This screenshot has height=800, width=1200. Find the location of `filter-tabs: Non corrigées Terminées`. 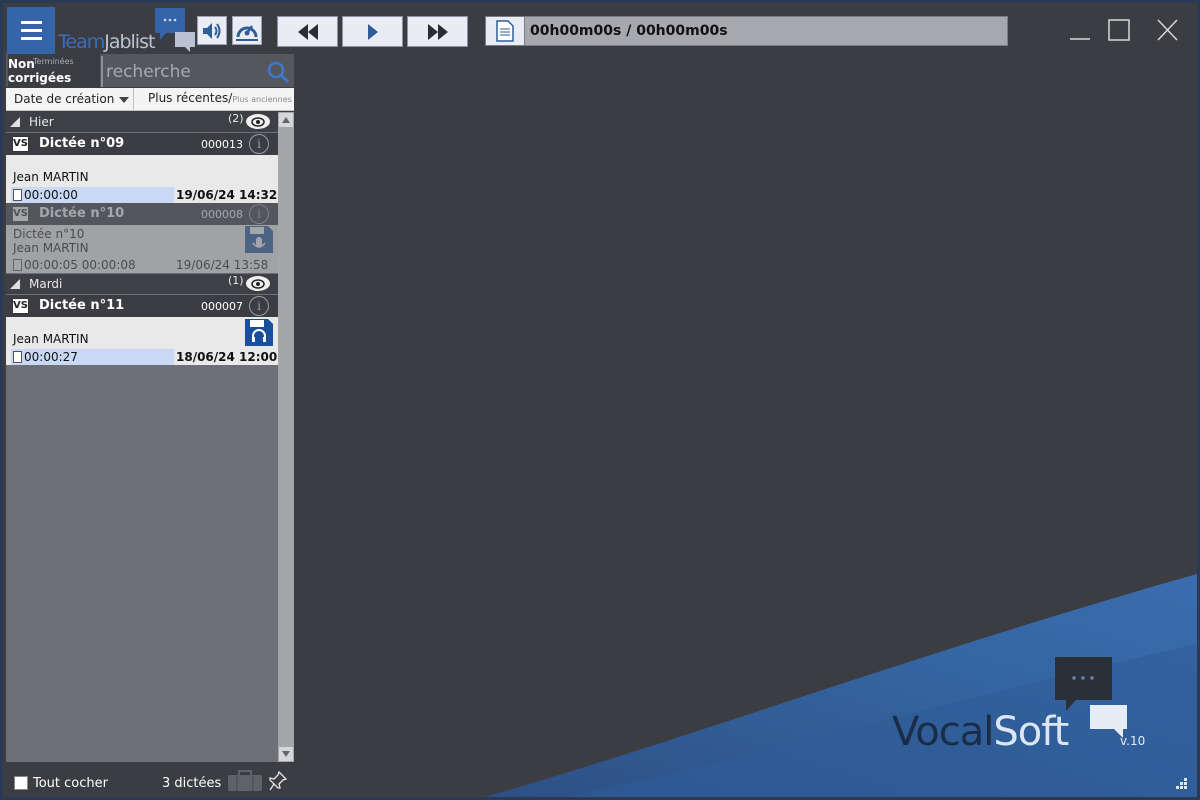

filter-tabs: Non corrigées Terminées is located at coordinates (150, 70).